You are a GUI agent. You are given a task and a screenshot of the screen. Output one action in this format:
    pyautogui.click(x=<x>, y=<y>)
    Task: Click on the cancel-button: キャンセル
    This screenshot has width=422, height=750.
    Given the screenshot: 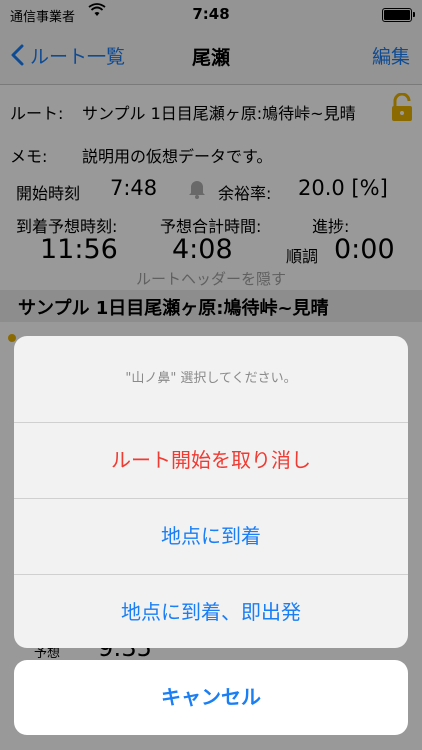 What is the action you would take?
    pyautogui.click(x=211, y=697)
    